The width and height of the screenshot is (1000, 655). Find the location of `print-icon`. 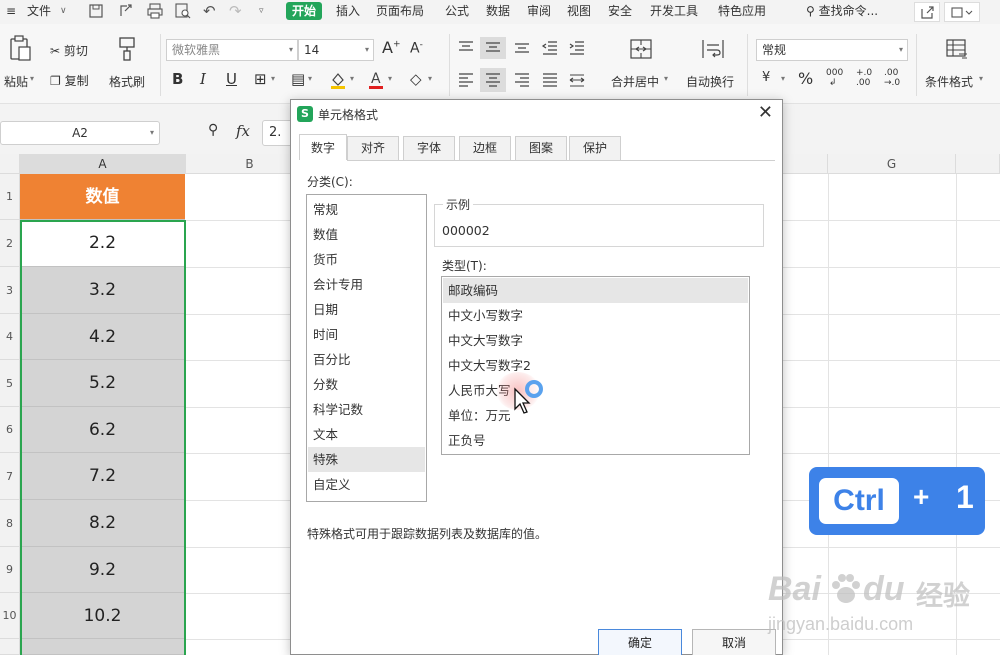

print-icon is located at coordinates (155, 12).